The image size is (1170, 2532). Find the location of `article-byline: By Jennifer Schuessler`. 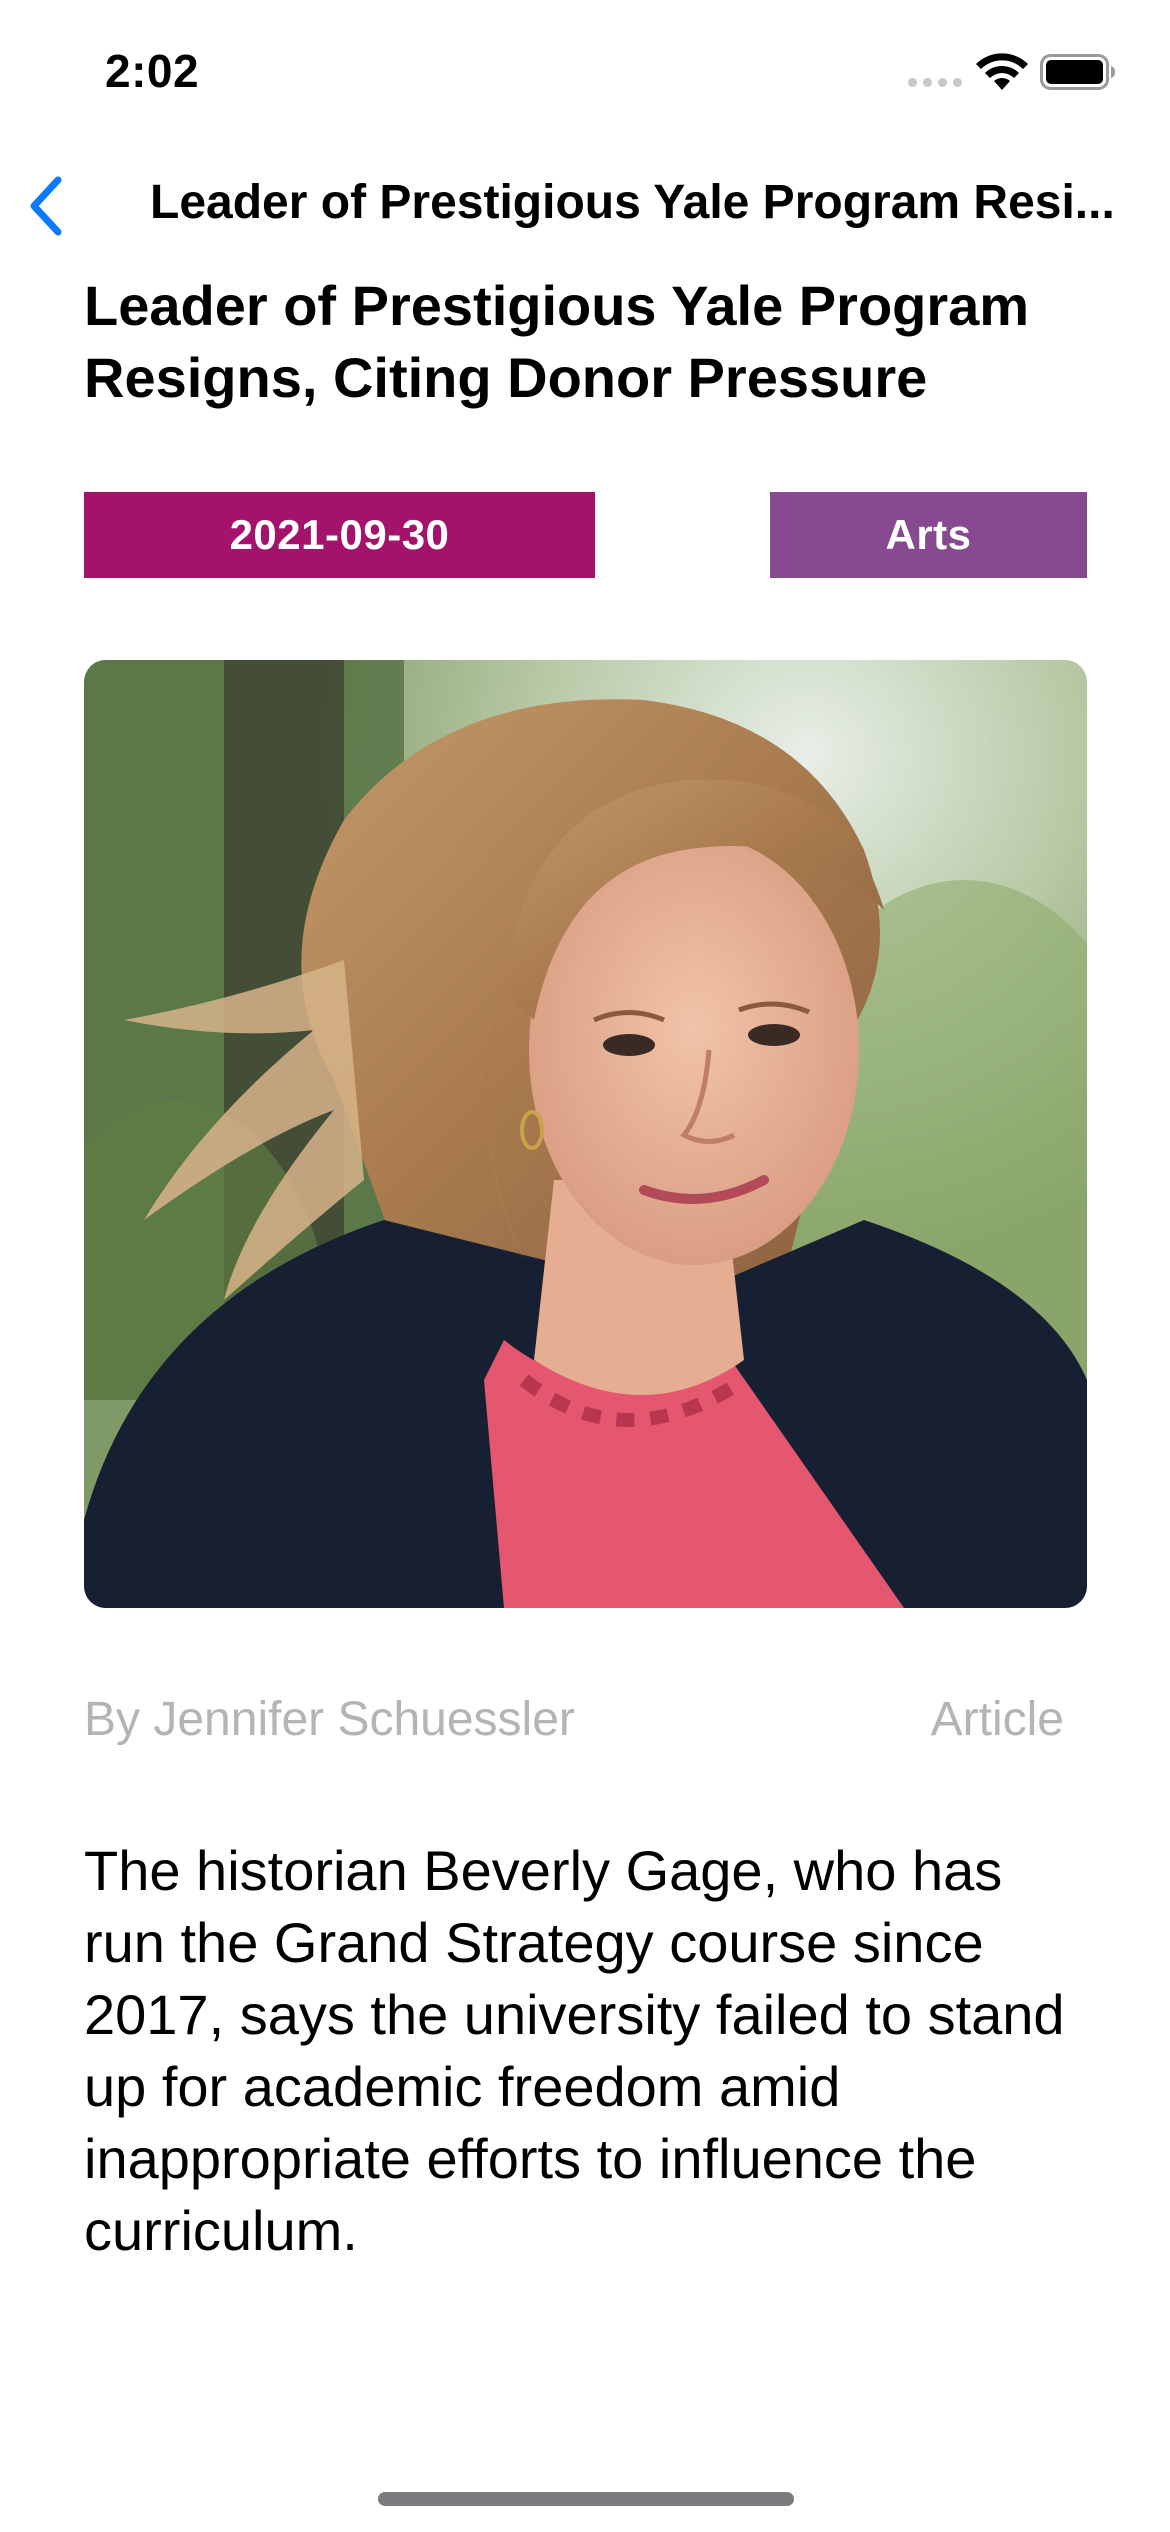

article-byline: By Jennifer Schuessler is located at coordinates (329, 1719).